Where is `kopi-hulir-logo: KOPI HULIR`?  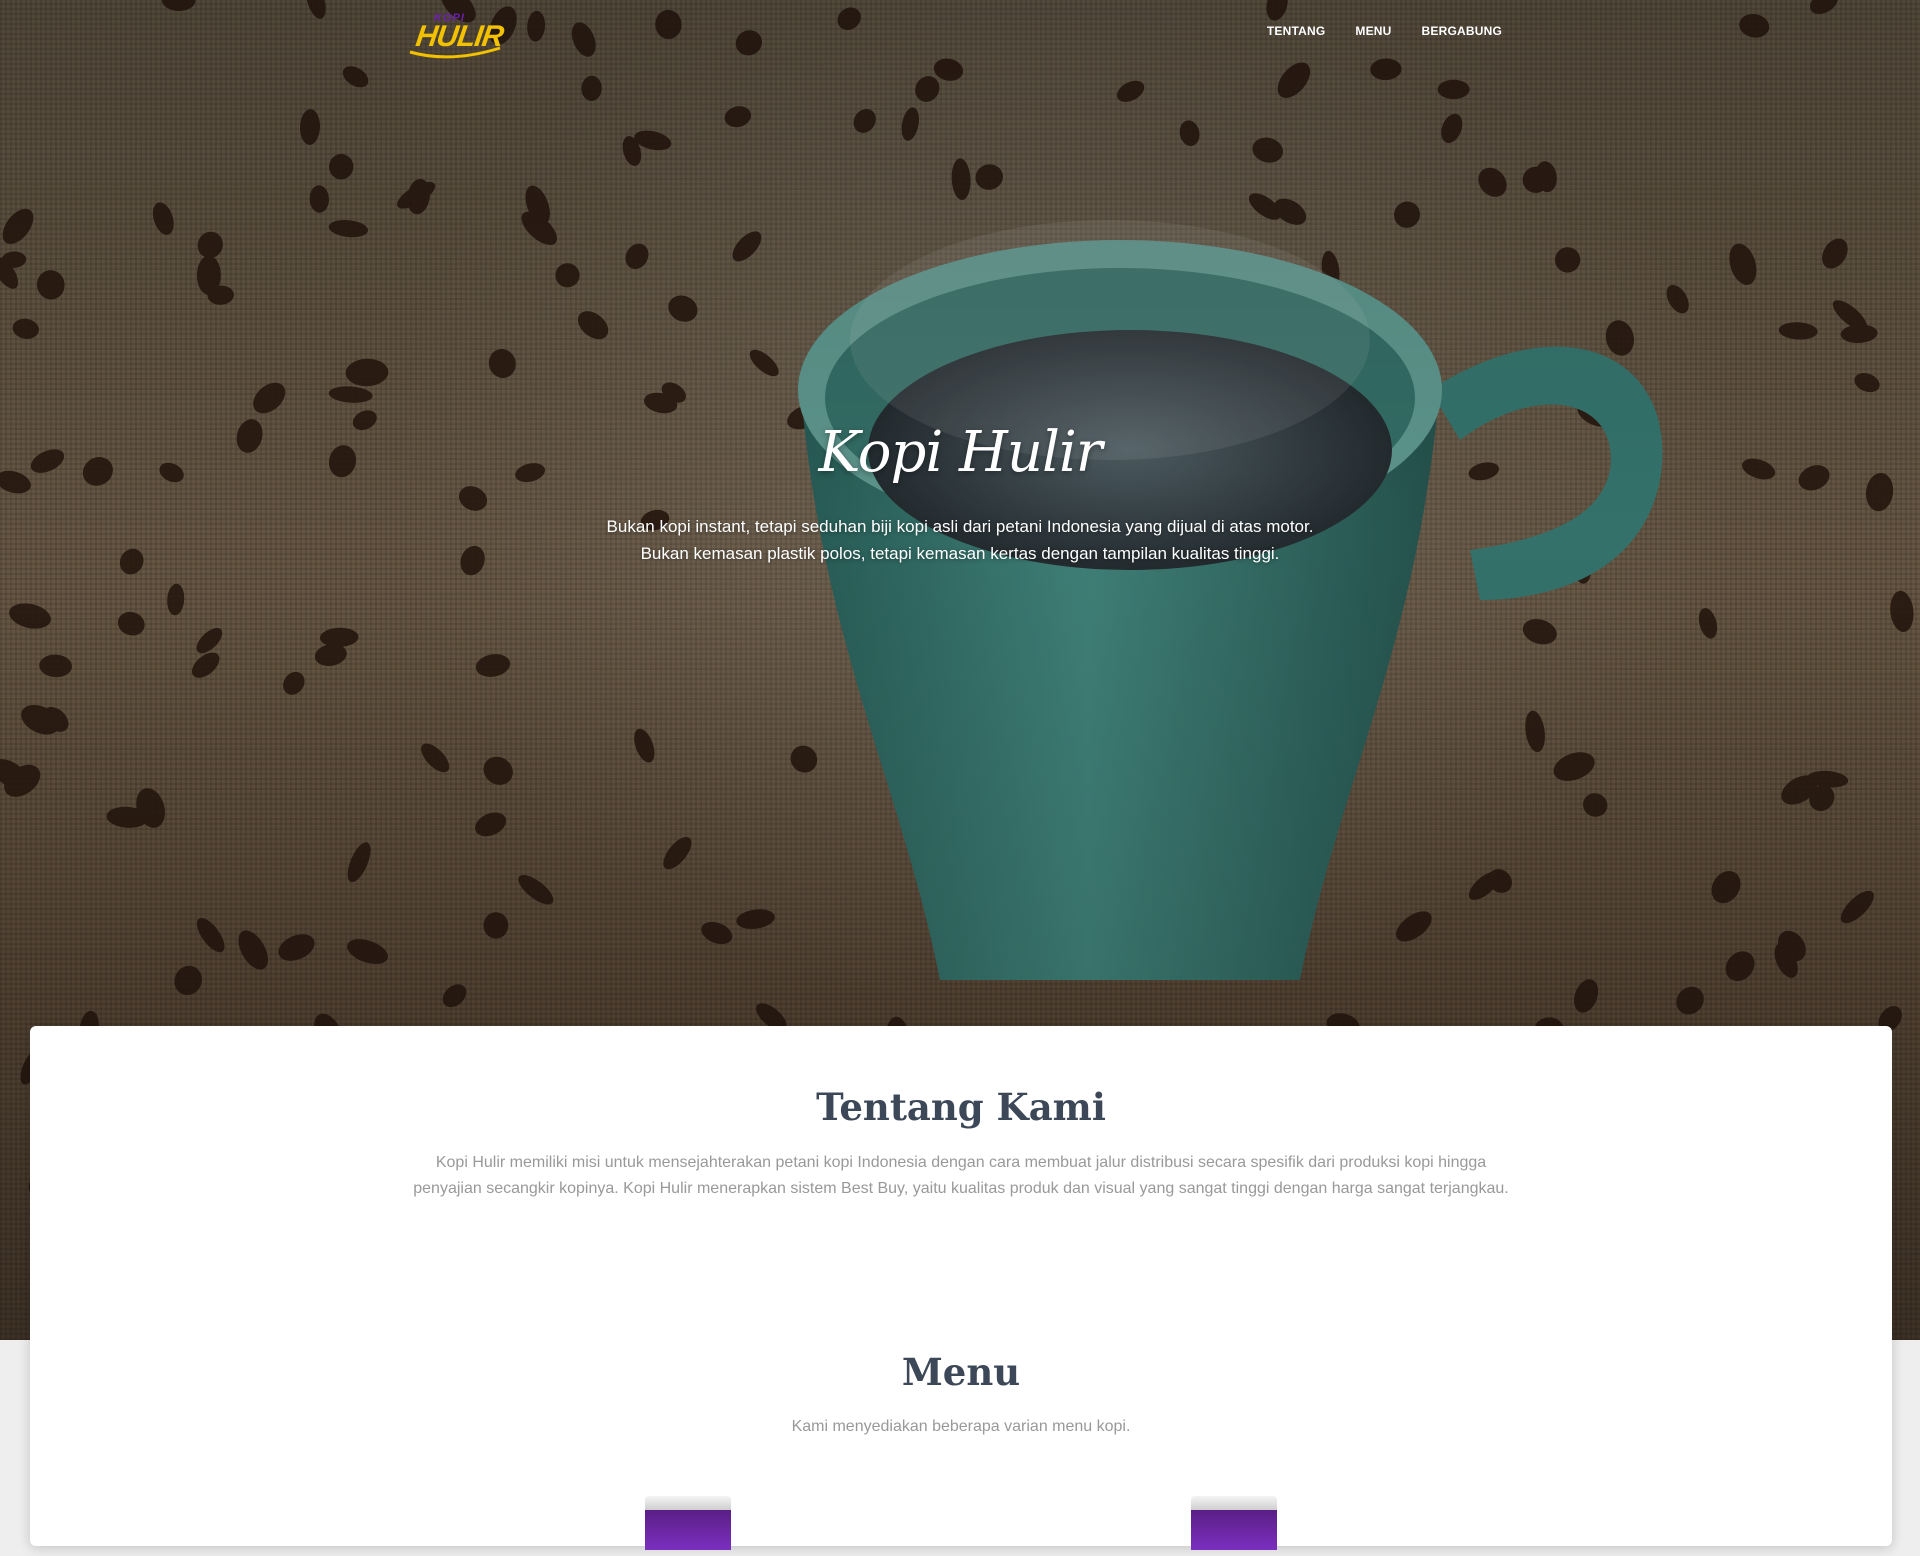
kopi-hulir-logo: KOPI HULIR is located at coordinates (456, 37).